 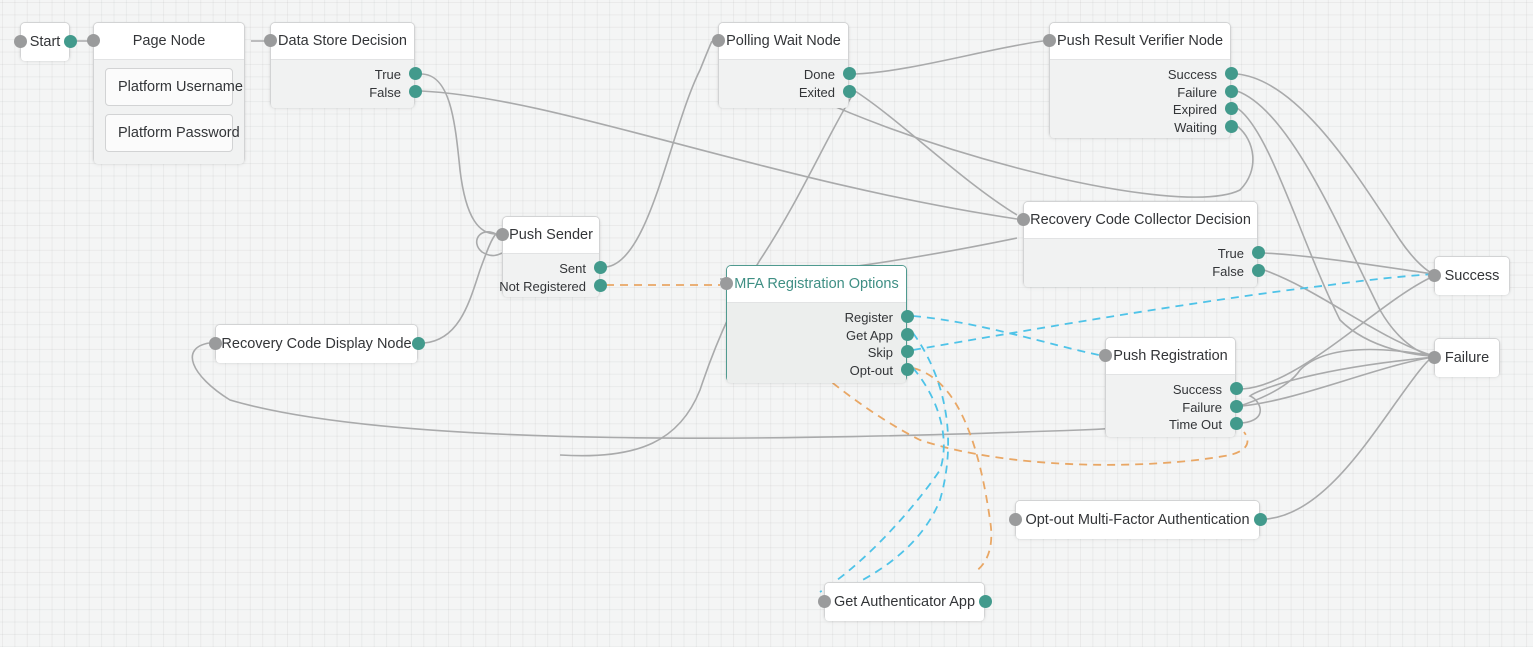 What do you see at coordinates (415, 74) in the screenshot?
I see `output-port-data-store-decision-true` at bounding box center [415, 74].